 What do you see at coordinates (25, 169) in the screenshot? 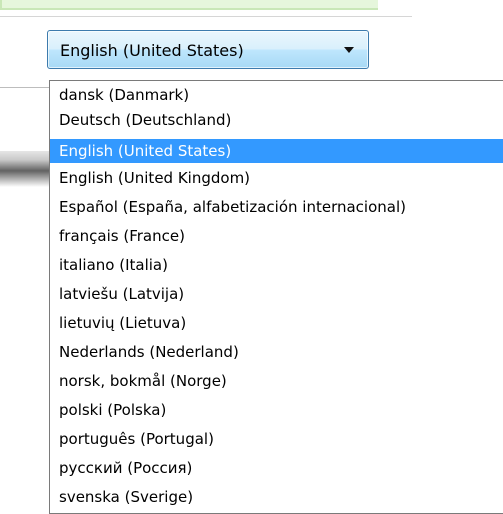
I see `background-panel-edge` at bounding box center [25, 169].